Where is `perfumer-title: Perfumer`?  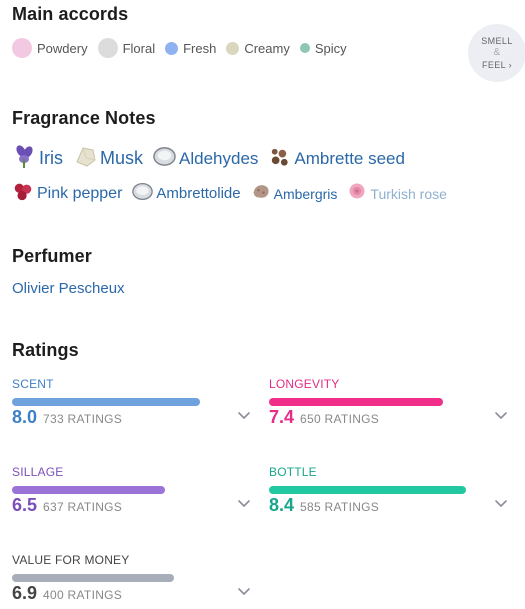
perfumer-title: Perfumer is located at coordinates (52, 256).